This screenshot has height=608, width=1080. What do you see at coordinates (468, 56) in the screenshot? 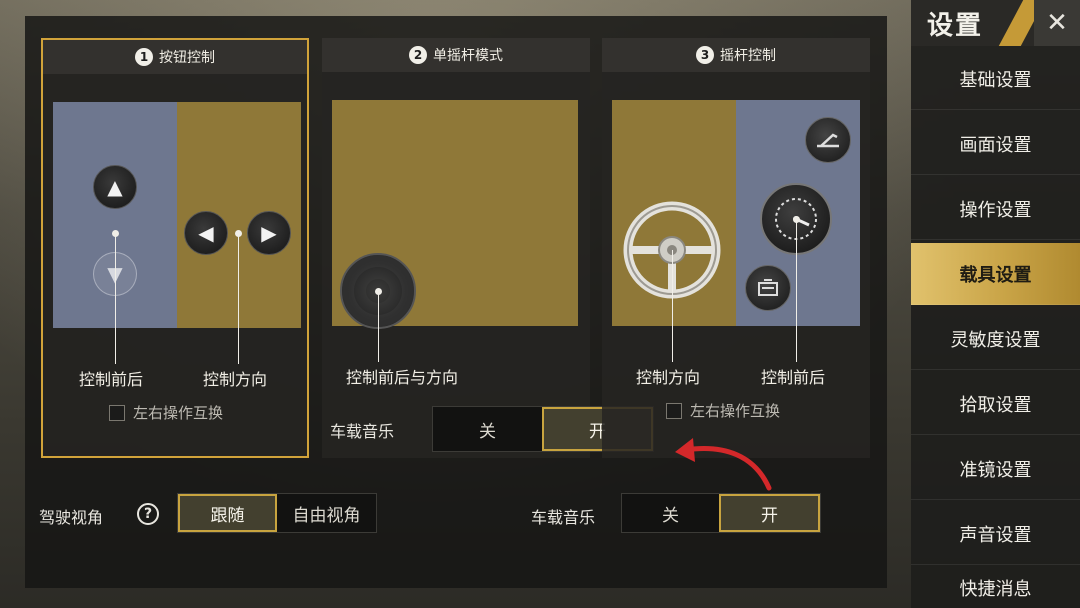
I see `mode-title: 单摇杆模式` at bounding box center [468, 56].